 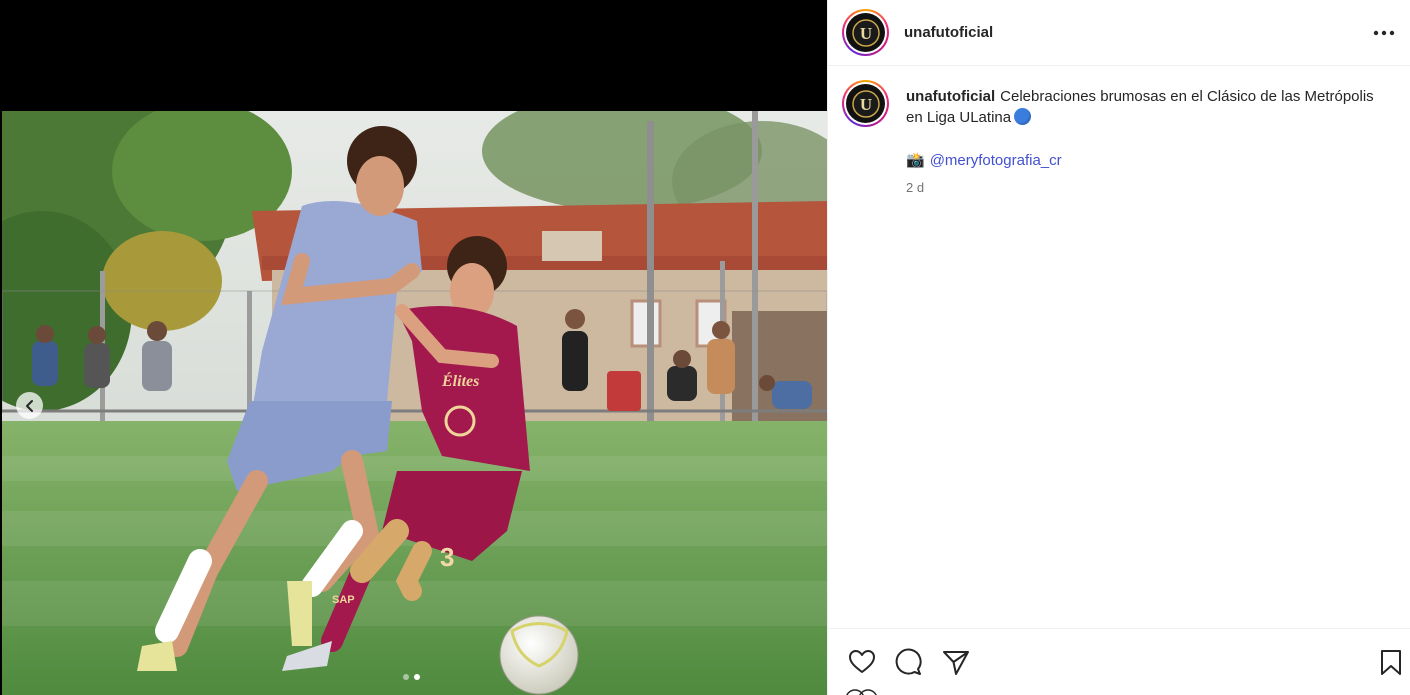 I want to click on bookmark-icon, so click(x=1391, y=662).